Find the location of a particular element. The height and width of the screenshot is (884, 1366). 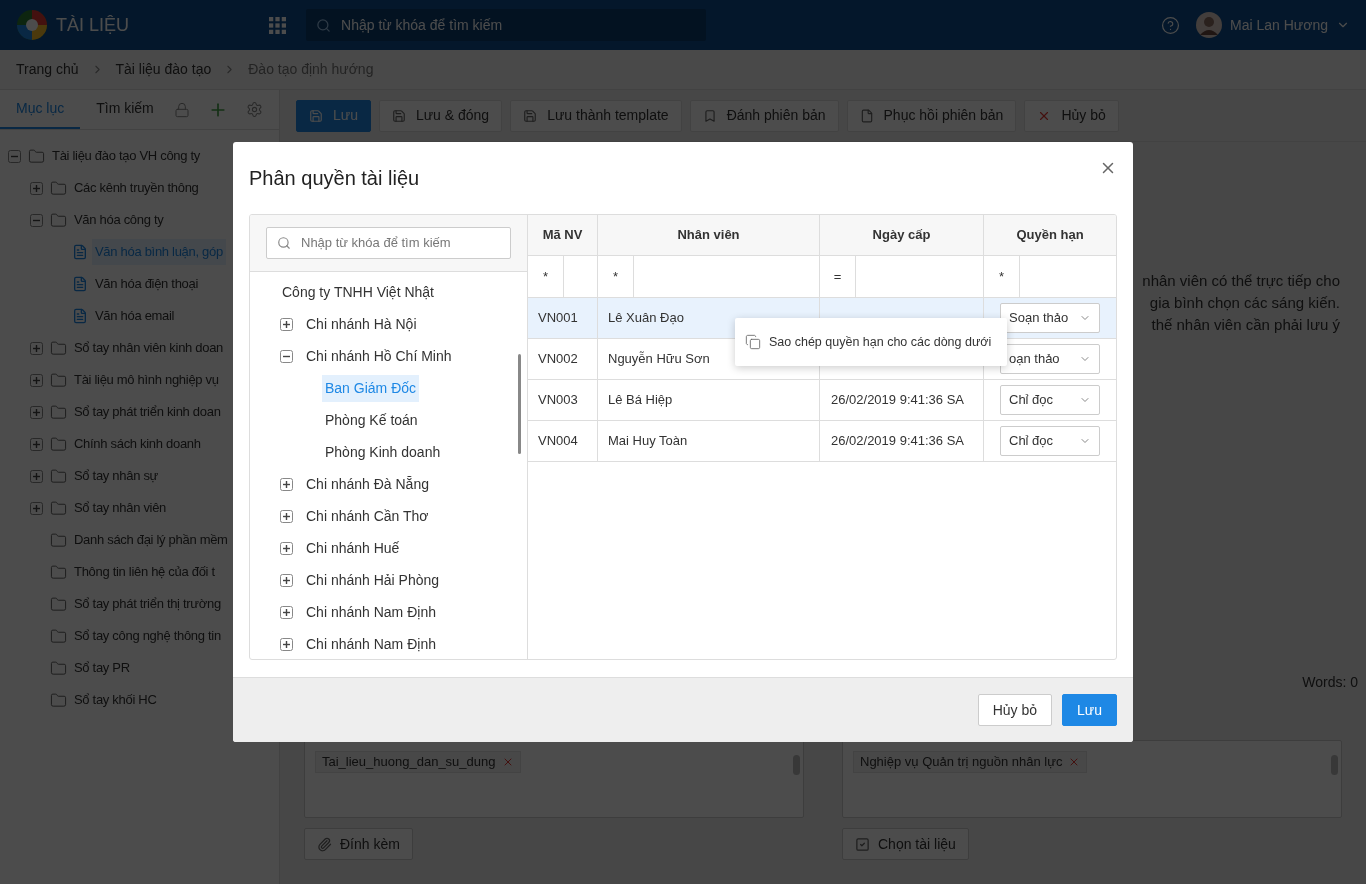

app-title: TÀI LIỆU is located at coordinates (93, 25).